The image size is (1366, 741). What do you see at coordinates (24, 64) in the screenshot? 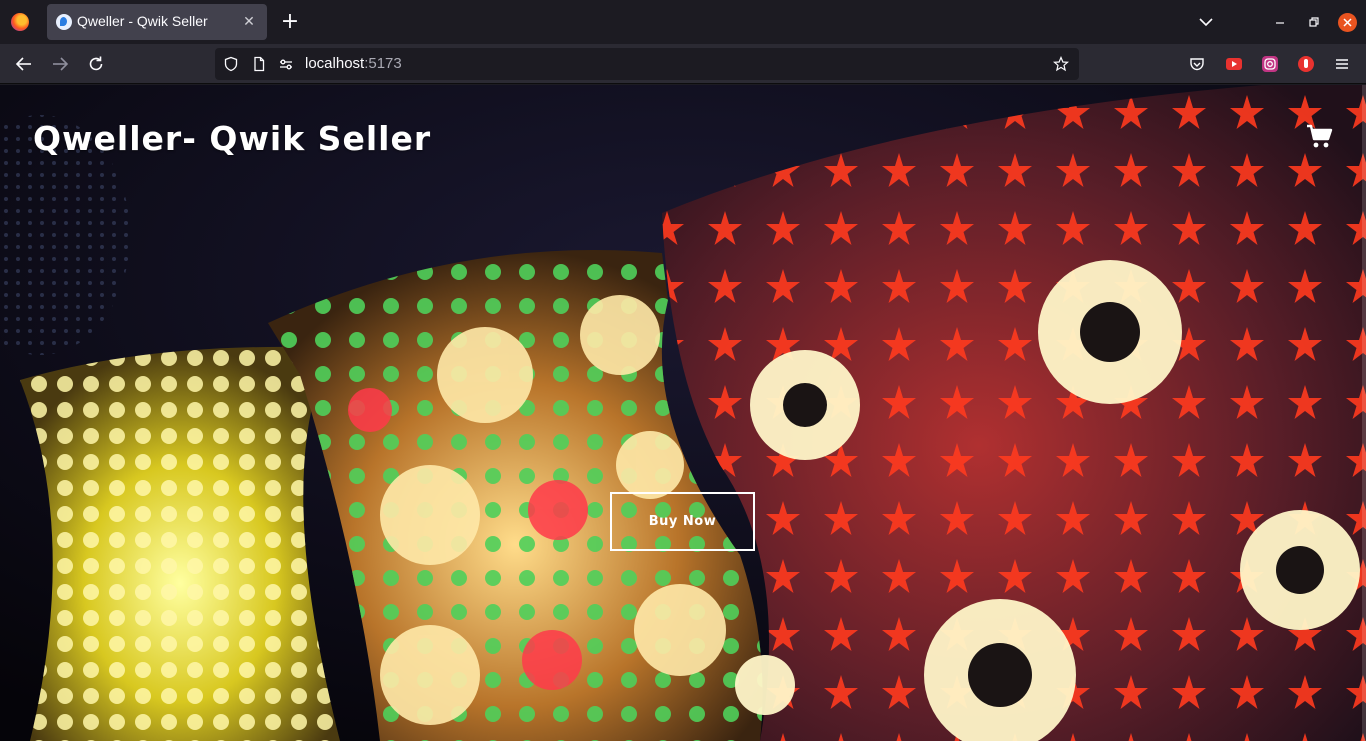
I see `back-arrow-icon` at bounding box center [24, 64].